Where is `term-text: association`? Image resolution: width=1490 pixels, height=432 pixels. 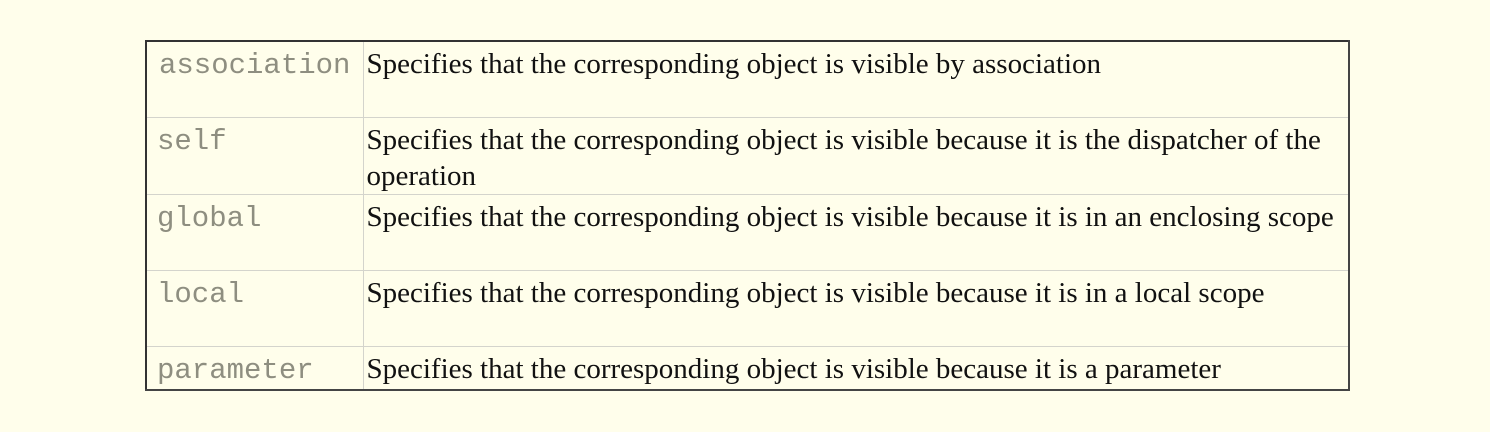 term-text: association is located at coordinates (255, 65).